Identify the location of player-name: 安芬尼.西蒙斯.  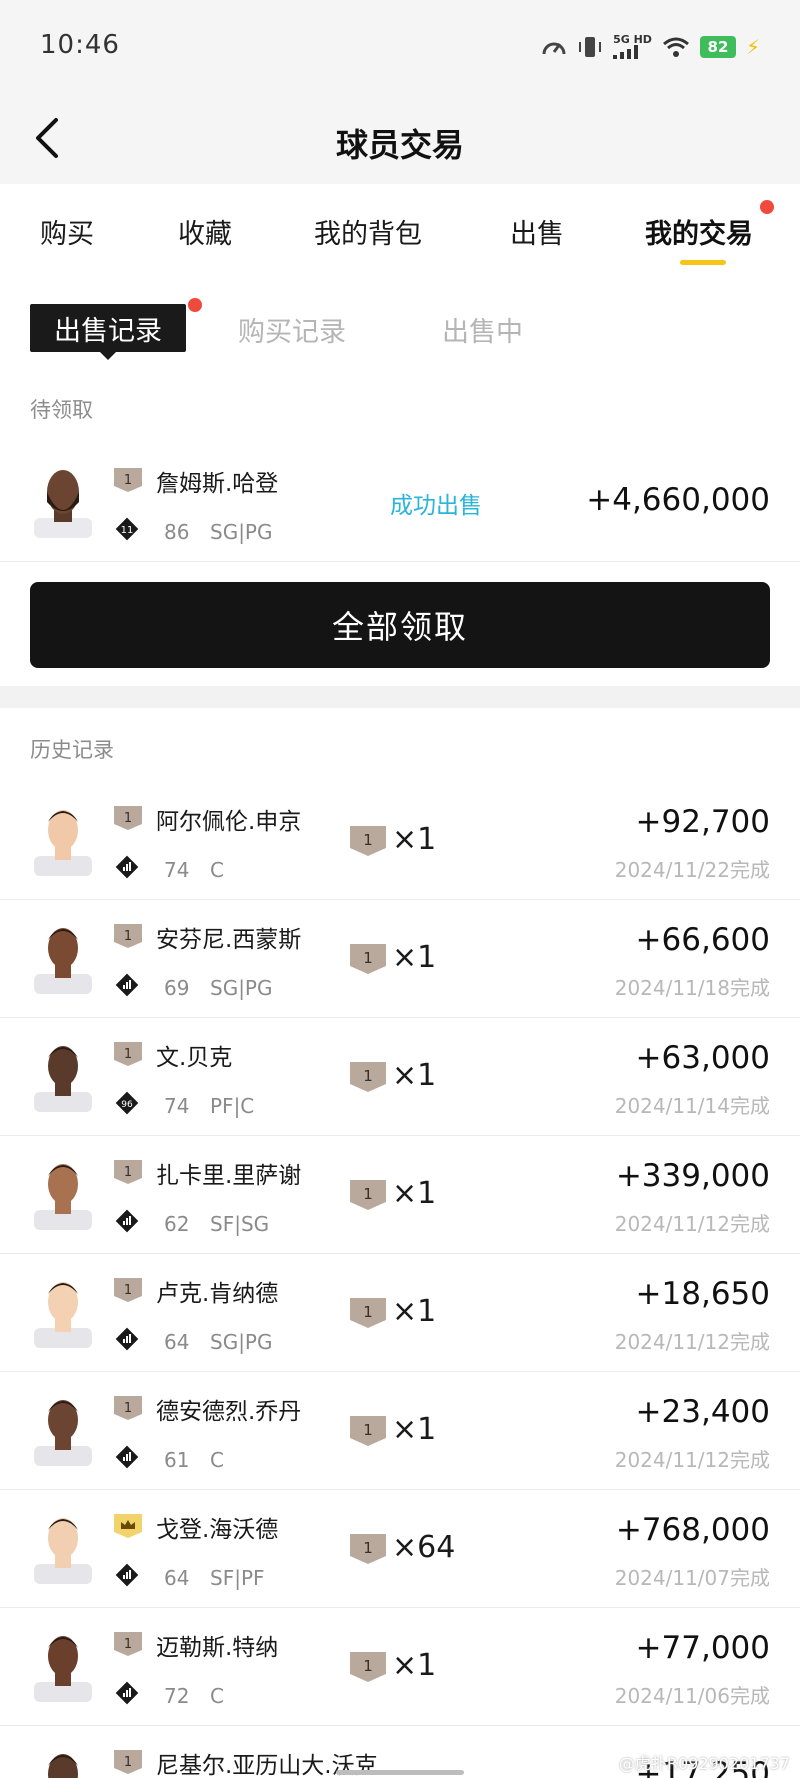
(229, 940).